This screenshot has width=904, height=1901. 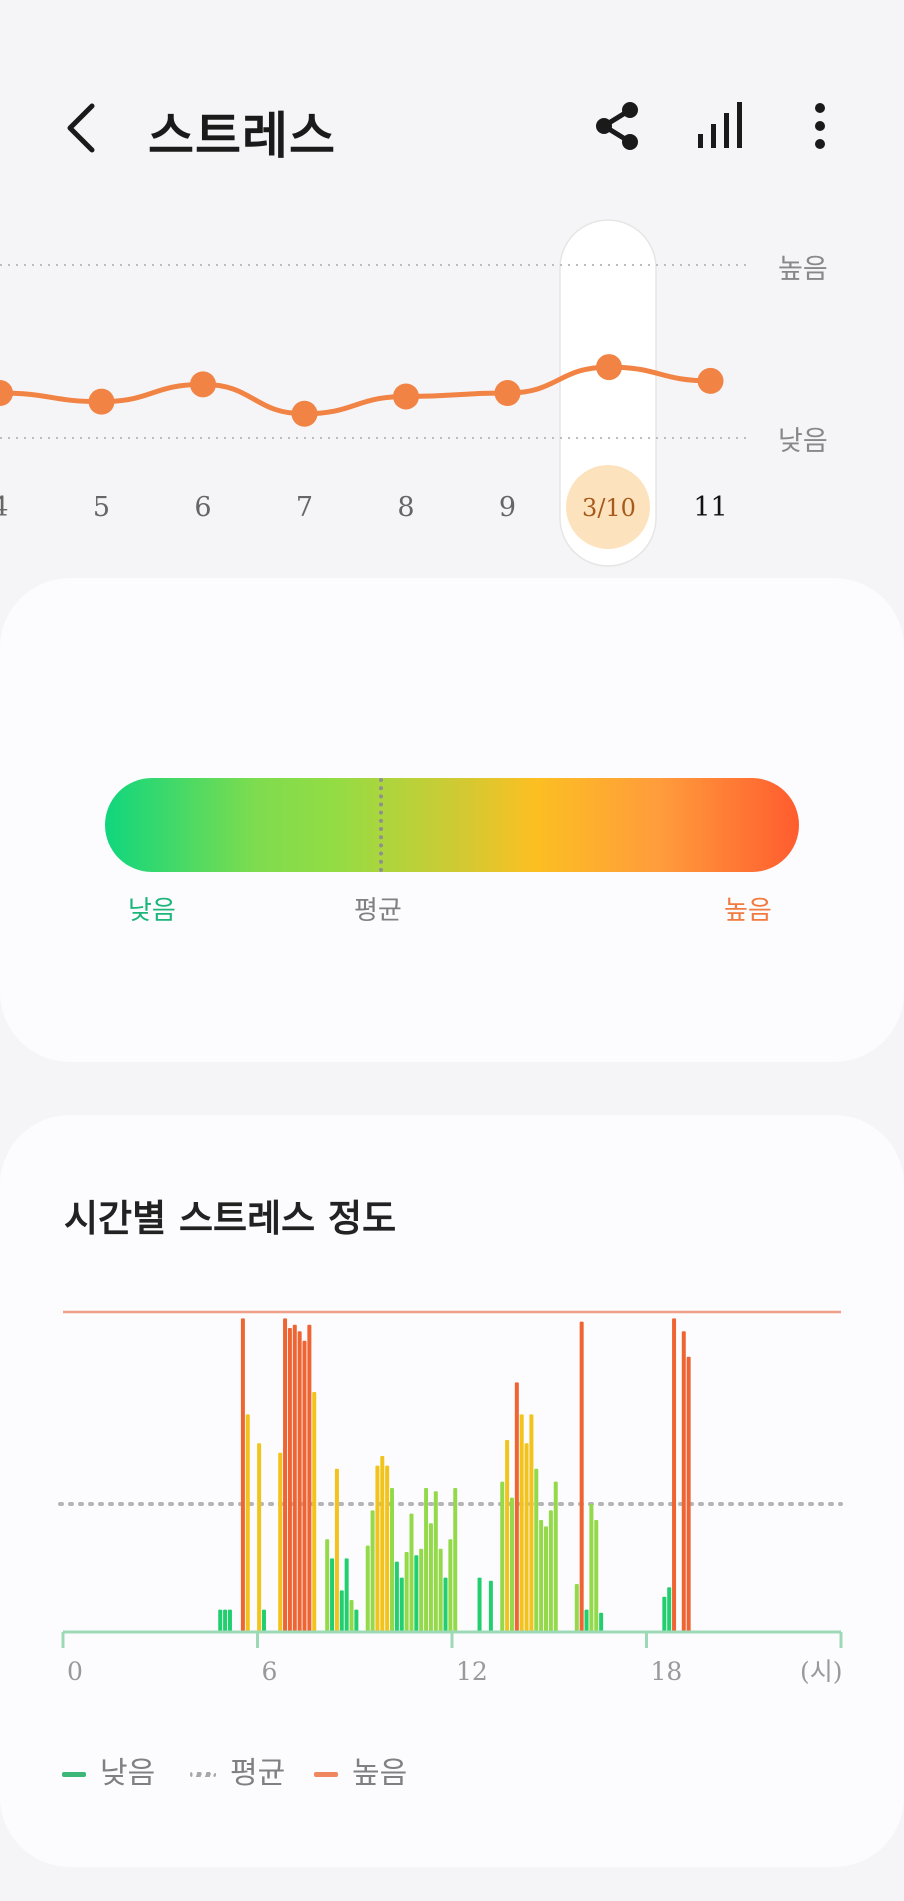 What do you see at coordinates (364, 507) in the screenshot?
I see `day-labels: 4 5 6 7 8 9 3/10 11` at bounding box center [364, 507].